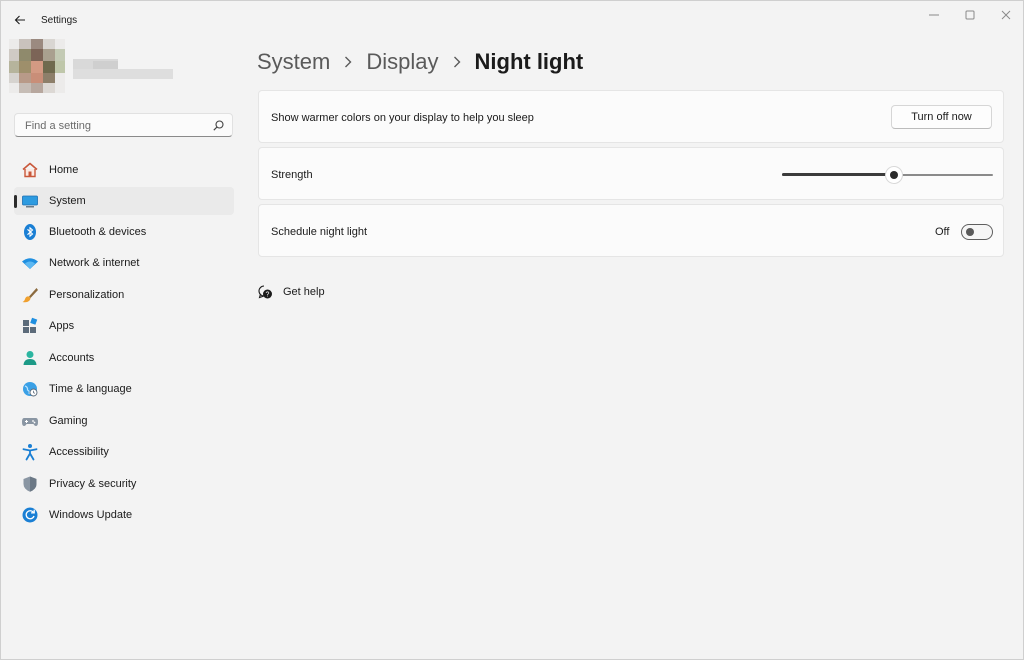 This screenshot has height=660, width=1024. What do you see at coordinates (977, 232) in the screenshot?
I see `schedule-toggle` at bounding box center [977, 232].